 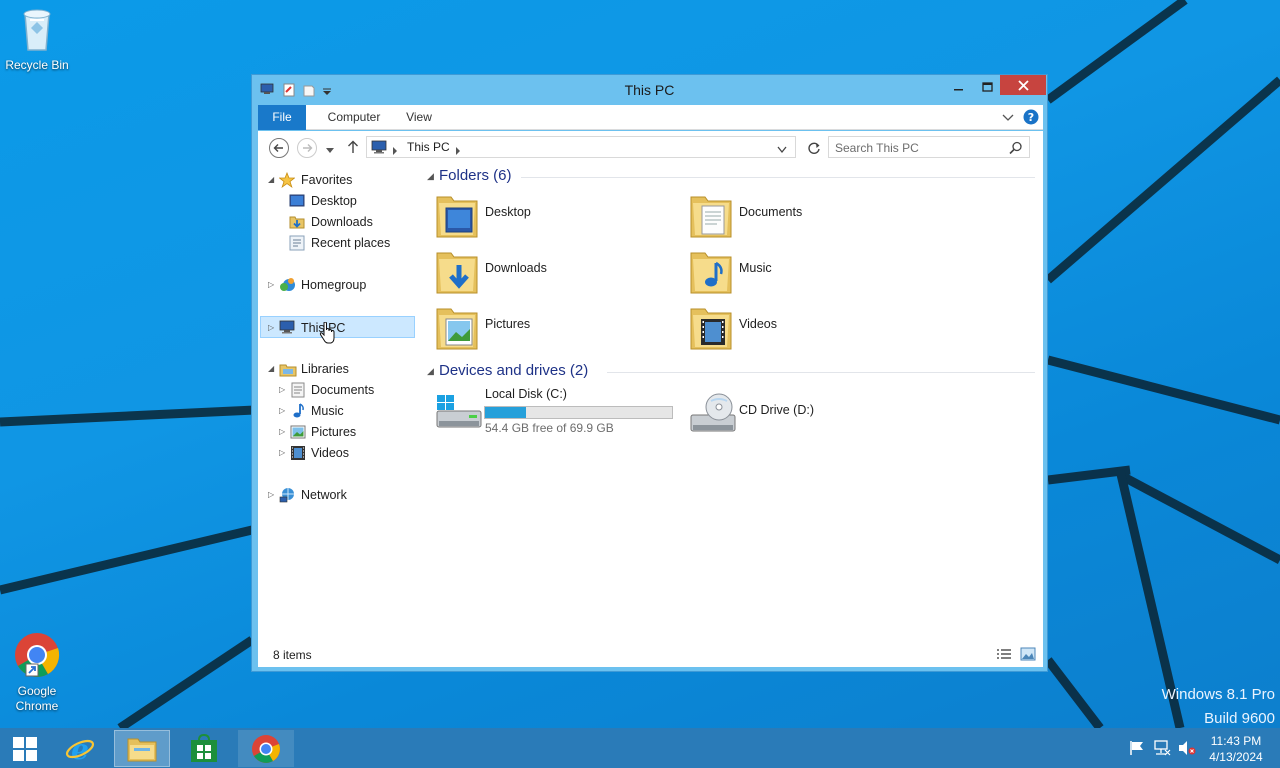 I want to click on taskbar-store, so click(x=204, y=748).